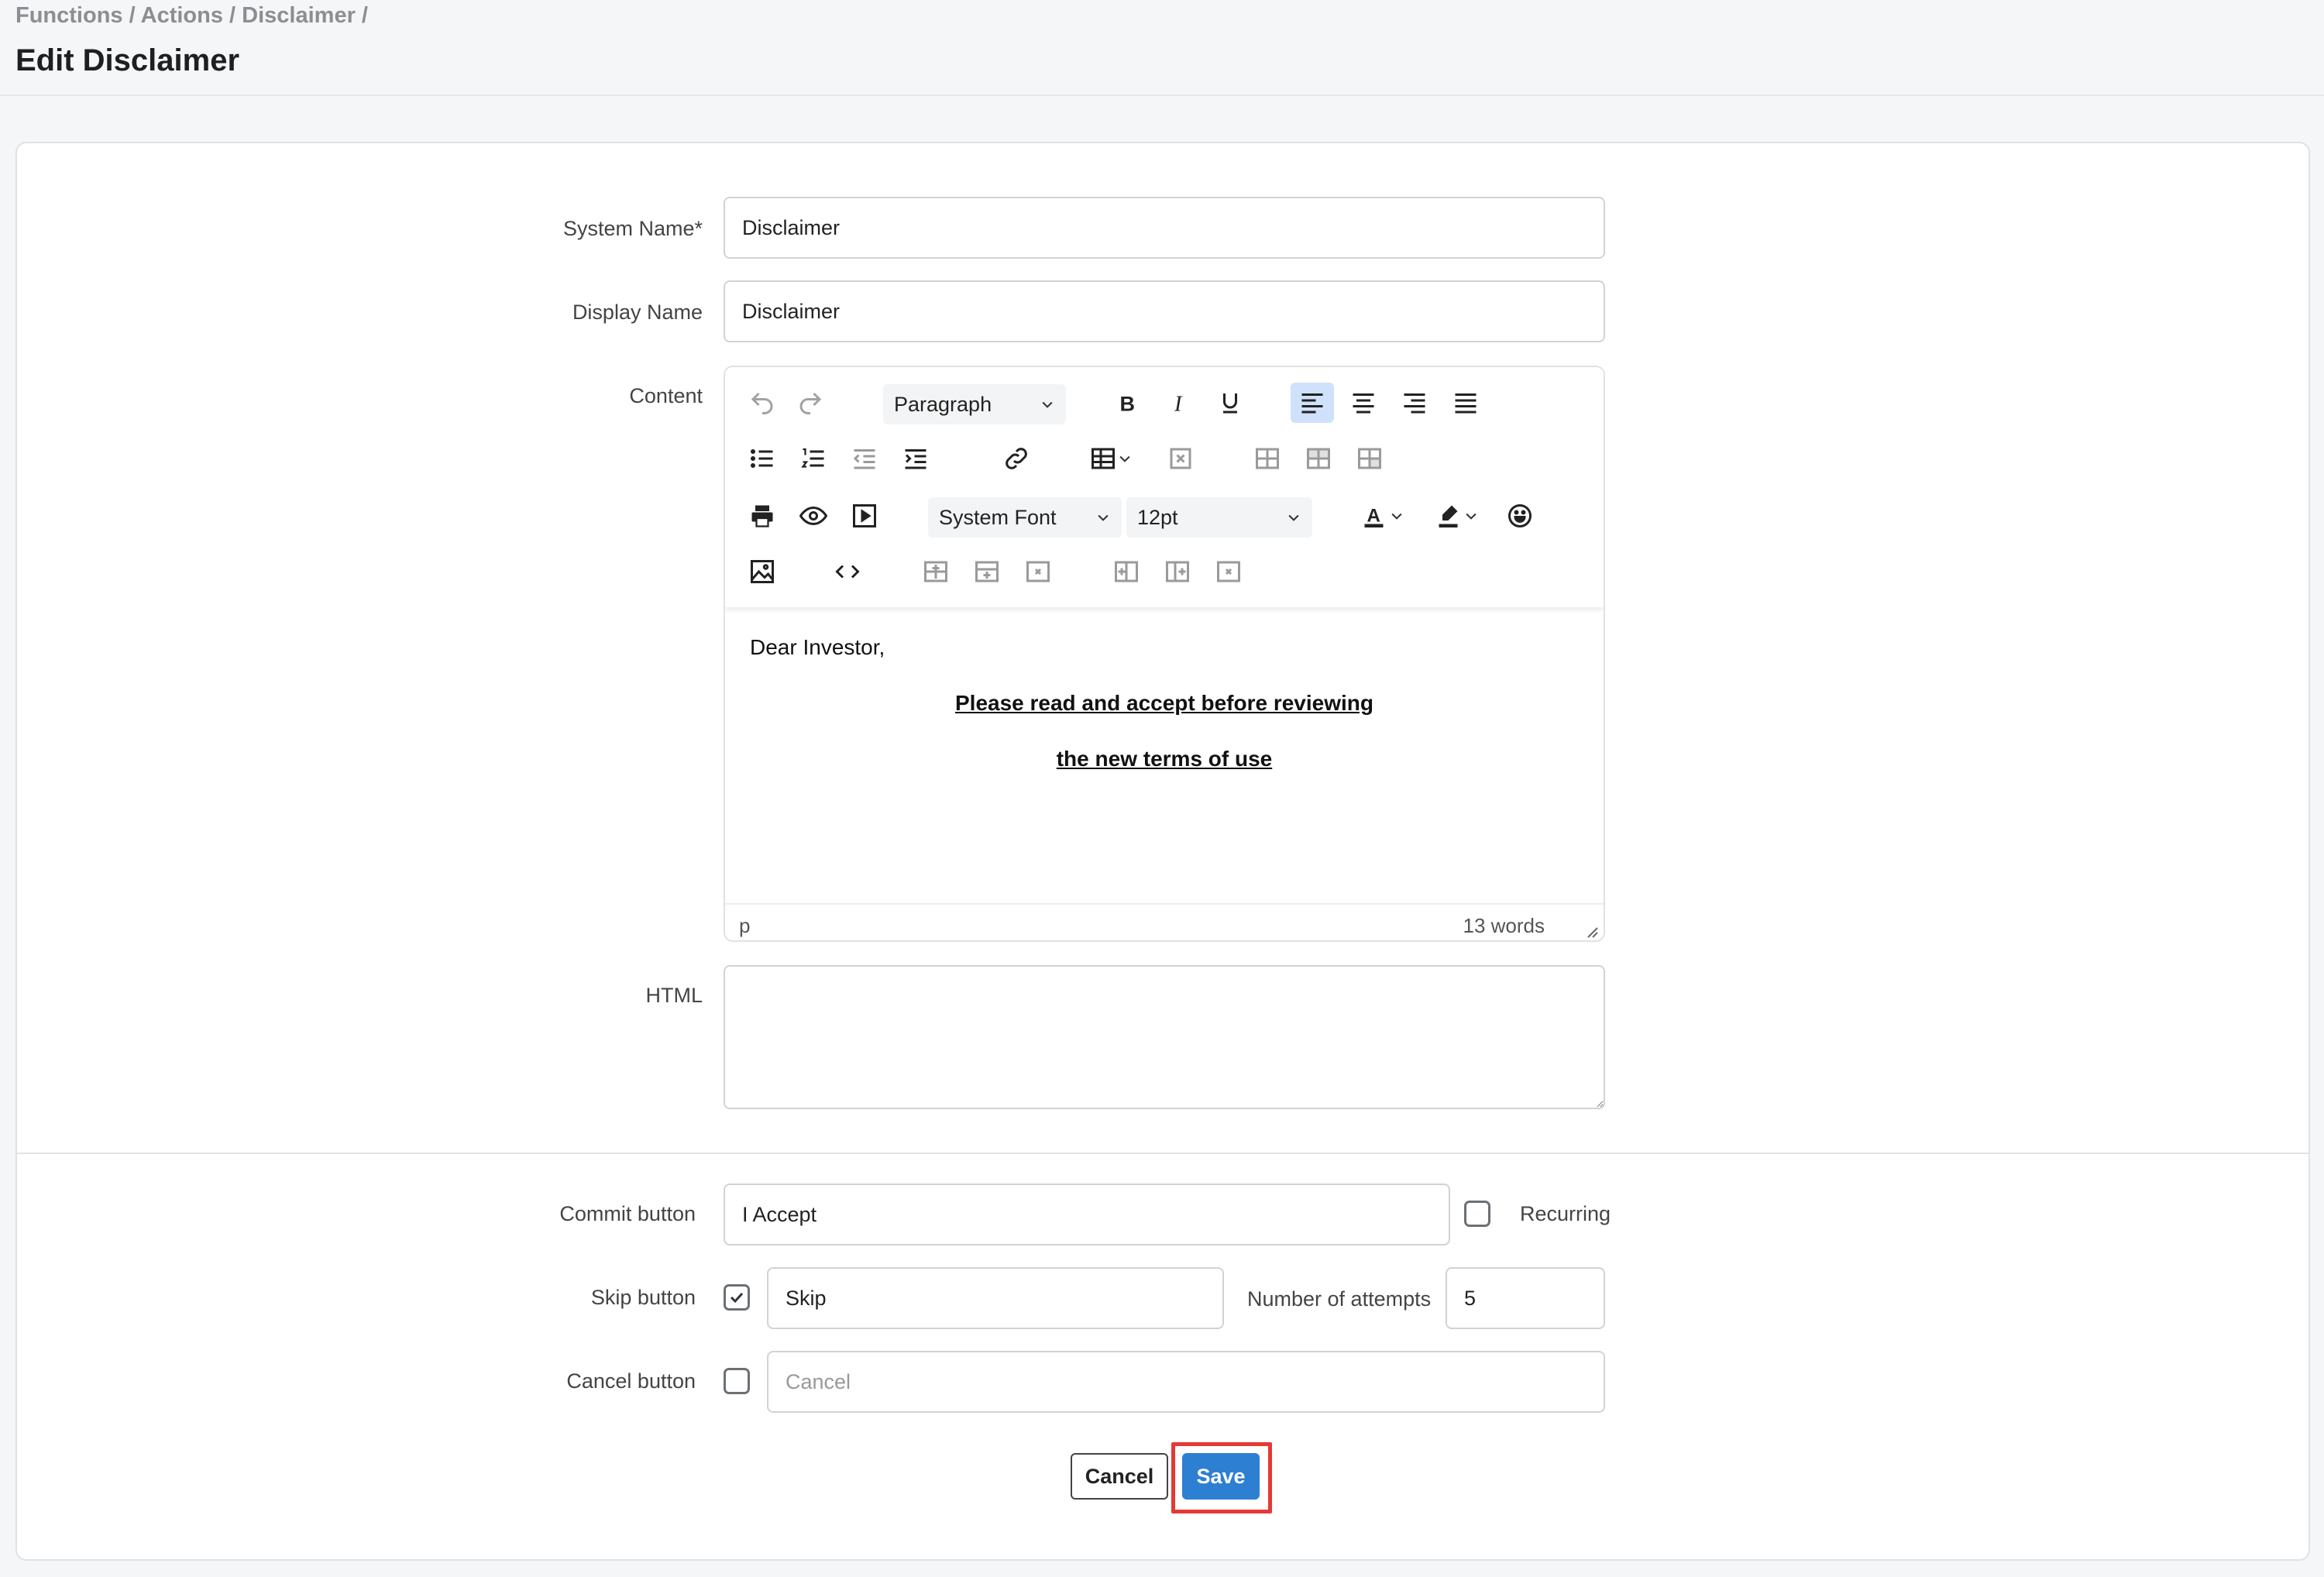 Image resolution: width=2324 pixels, height=1577 pixels. I want to click on cancel-button-checkbox, so click(737, 1381).